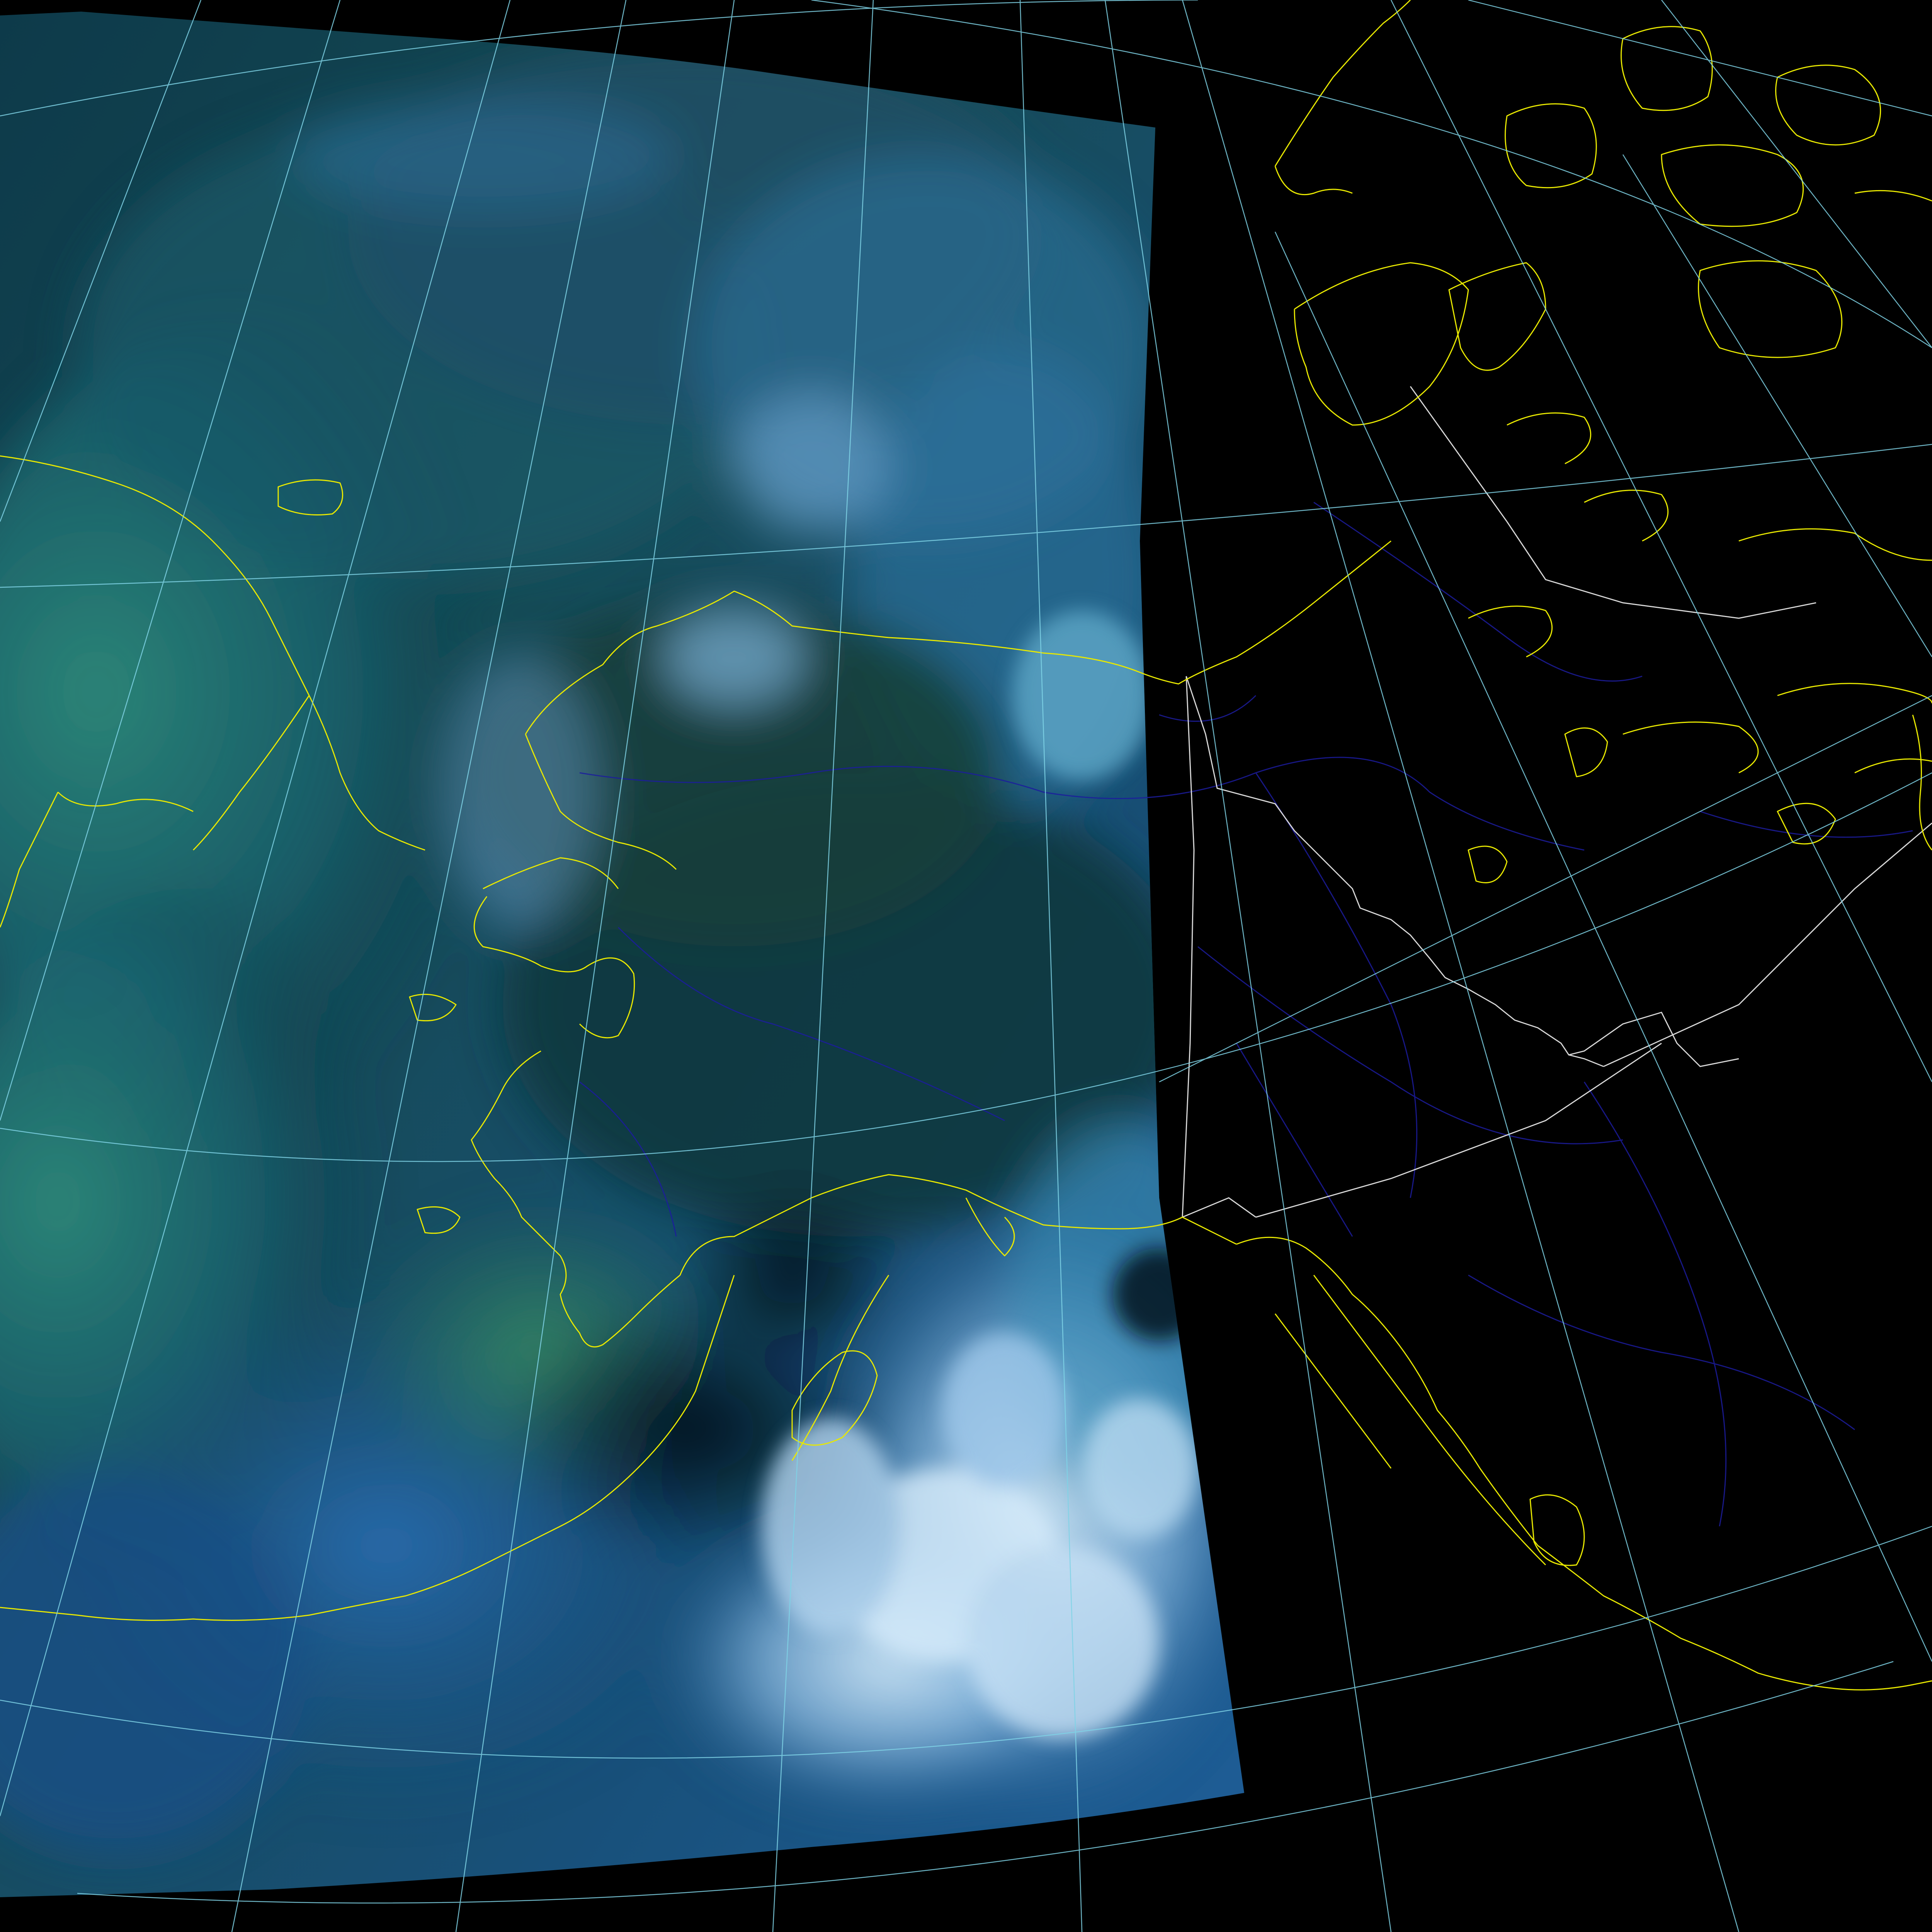 The height and width of the screenshot is (1932, 1932). Describe the element at coordinates (1557, 1530) in the screenshot. I see `island-coast` at that location.